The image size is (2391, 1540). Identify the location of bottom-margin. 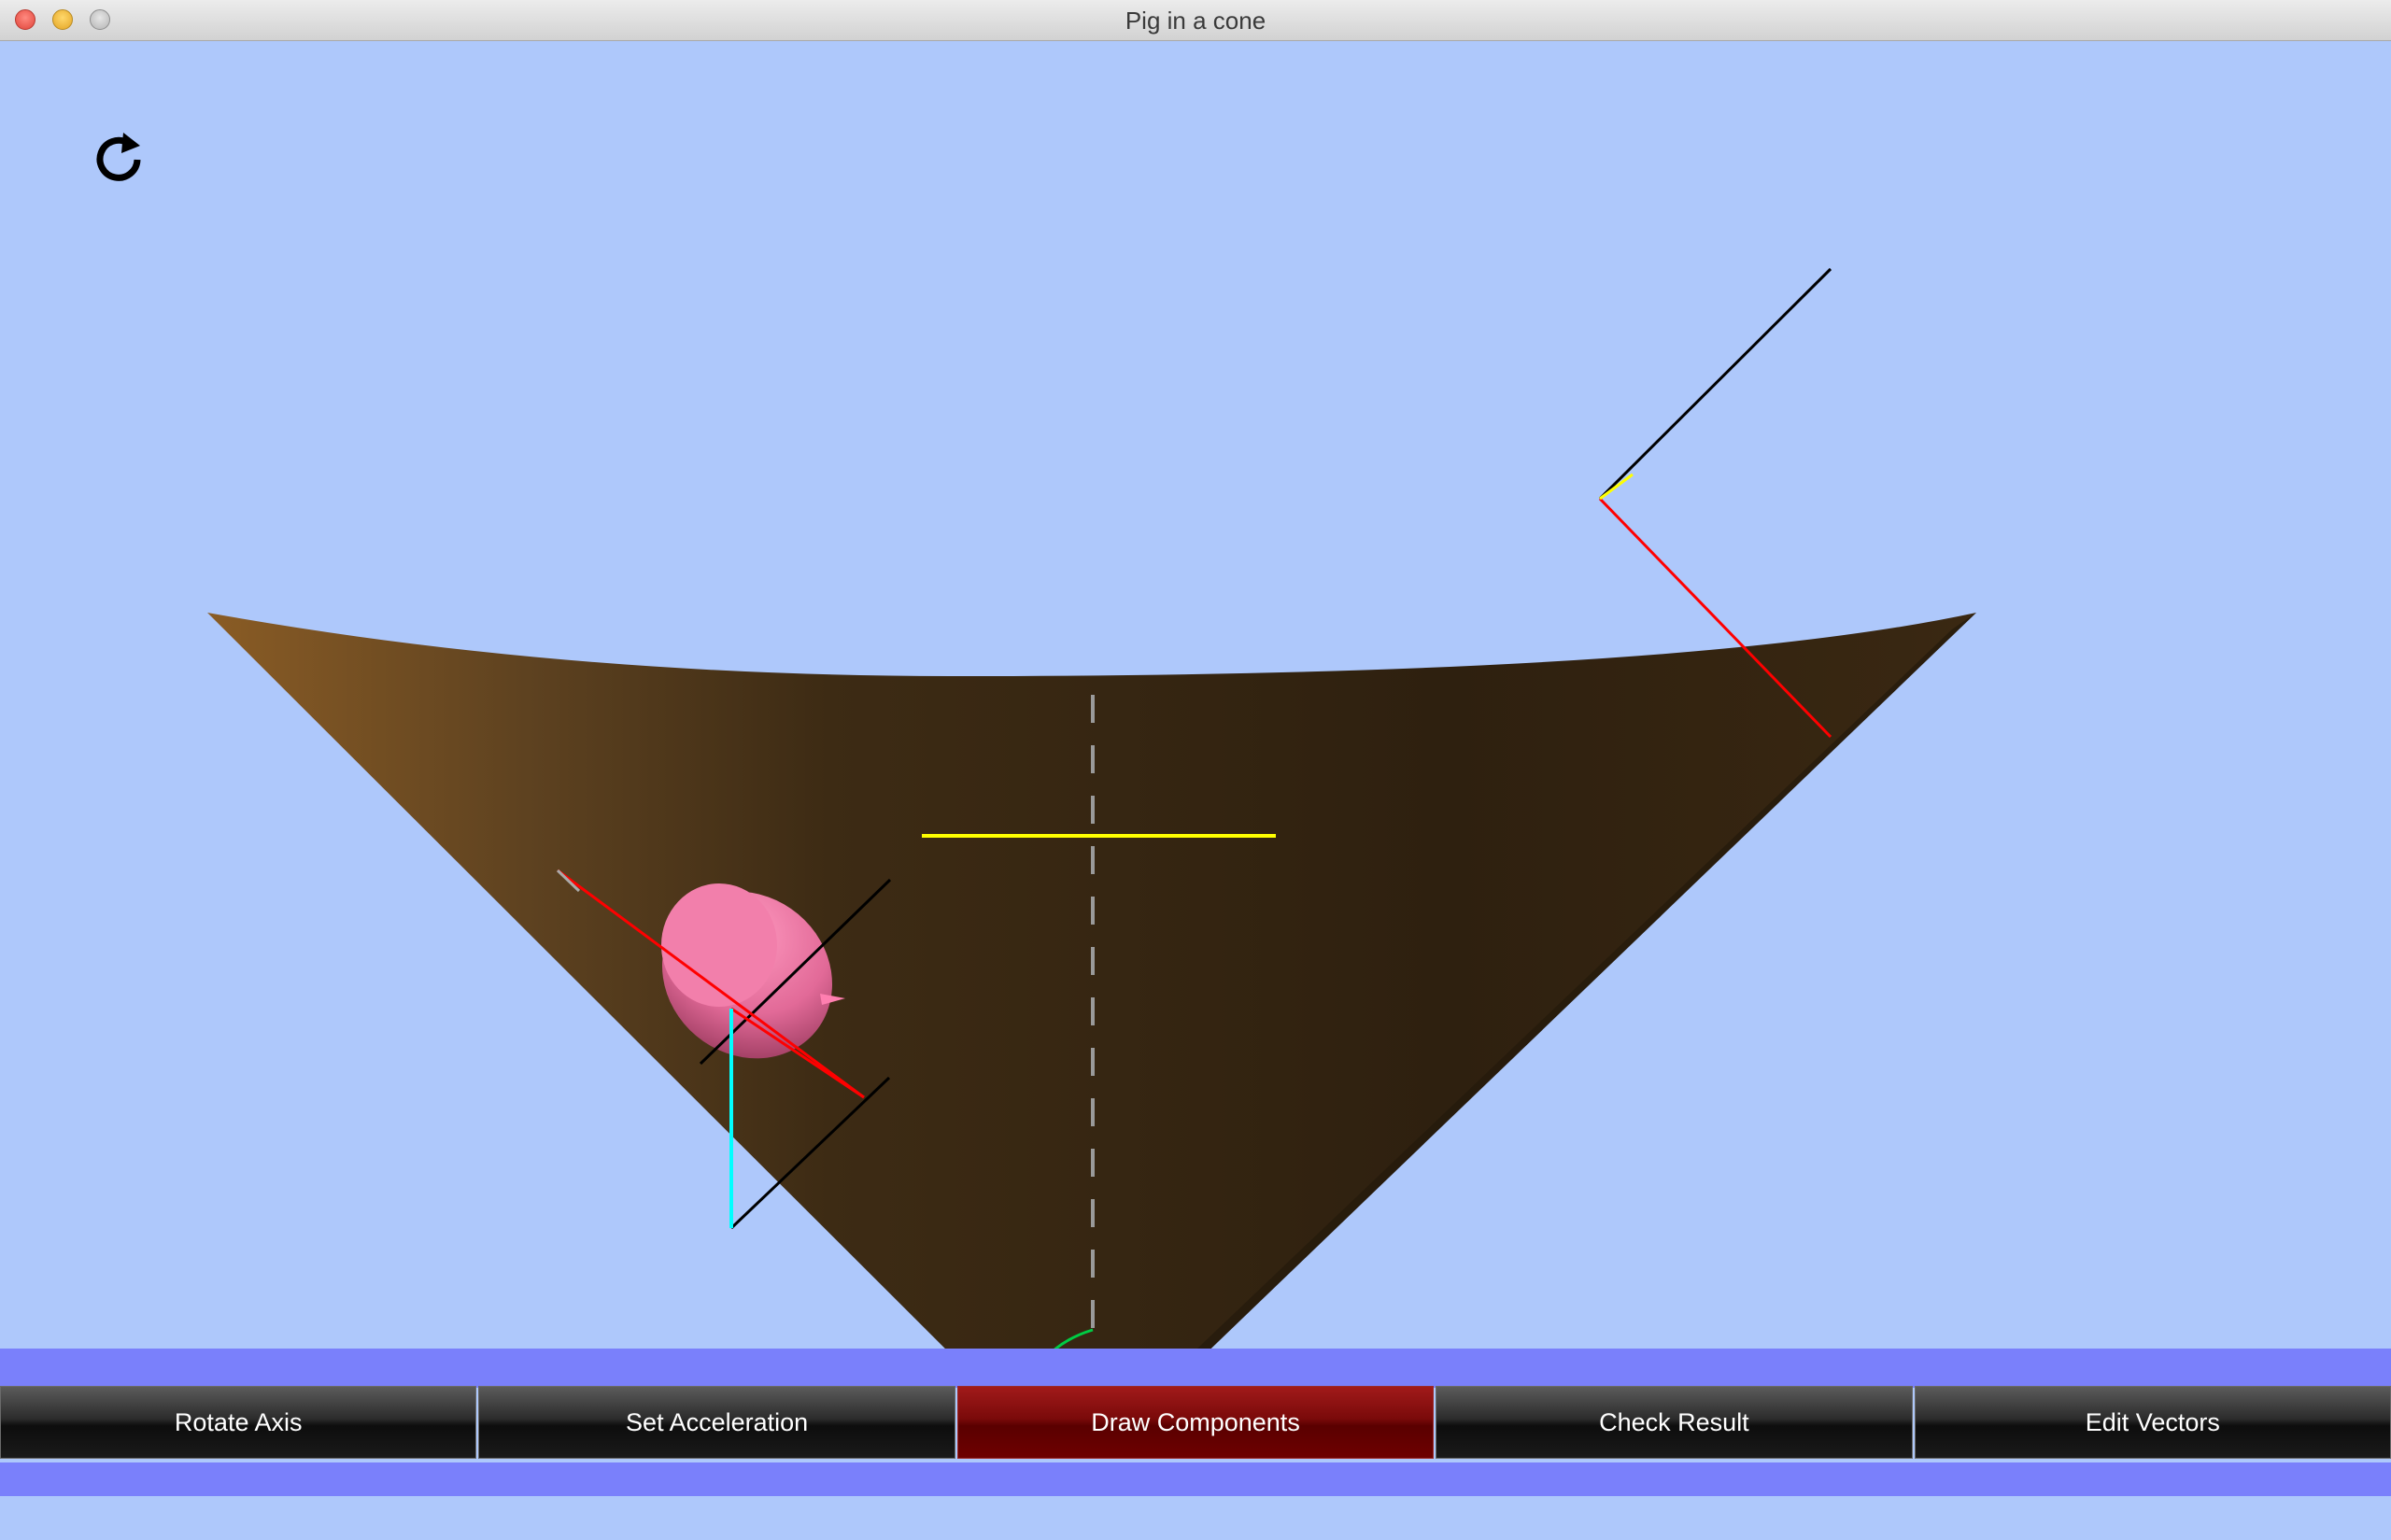
(1196, 1515).